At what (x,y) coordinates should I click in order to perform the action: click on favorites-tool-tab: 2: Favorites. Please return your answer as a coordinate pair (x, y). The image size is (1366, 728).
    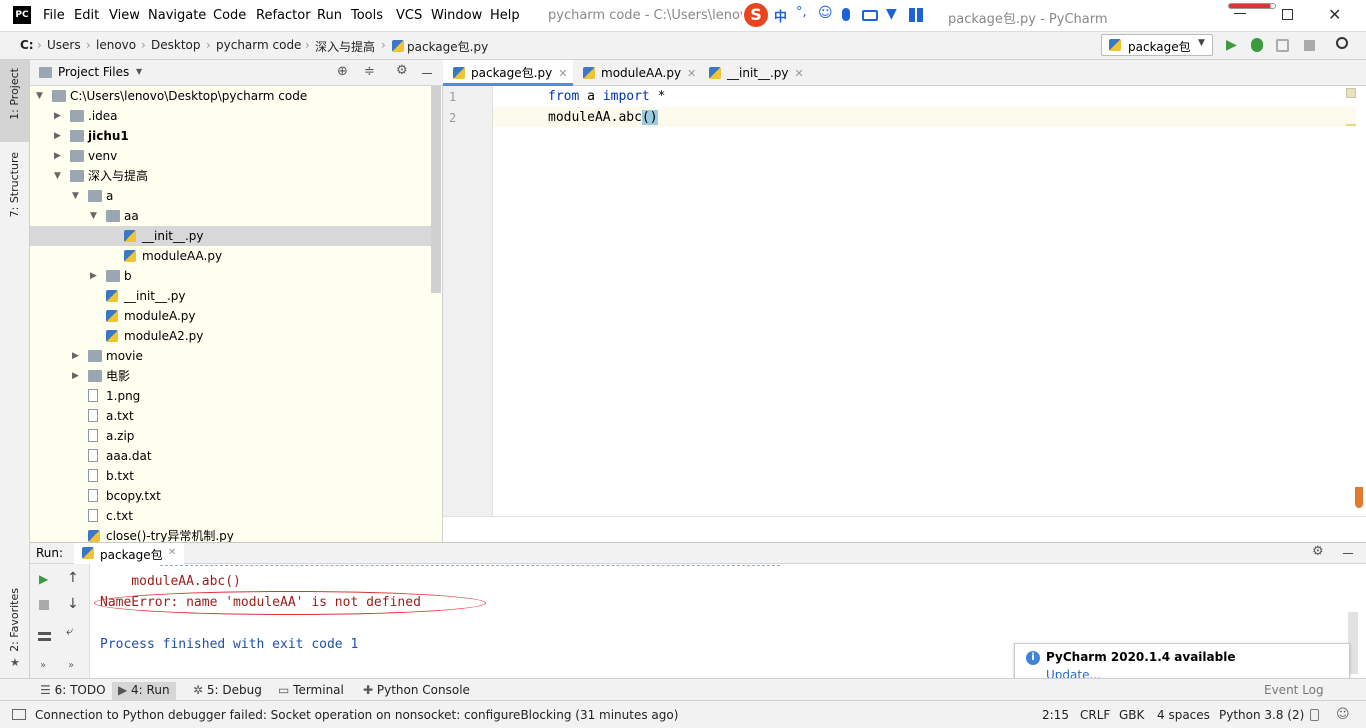
    Looking at the image, I should click on (14, 620).